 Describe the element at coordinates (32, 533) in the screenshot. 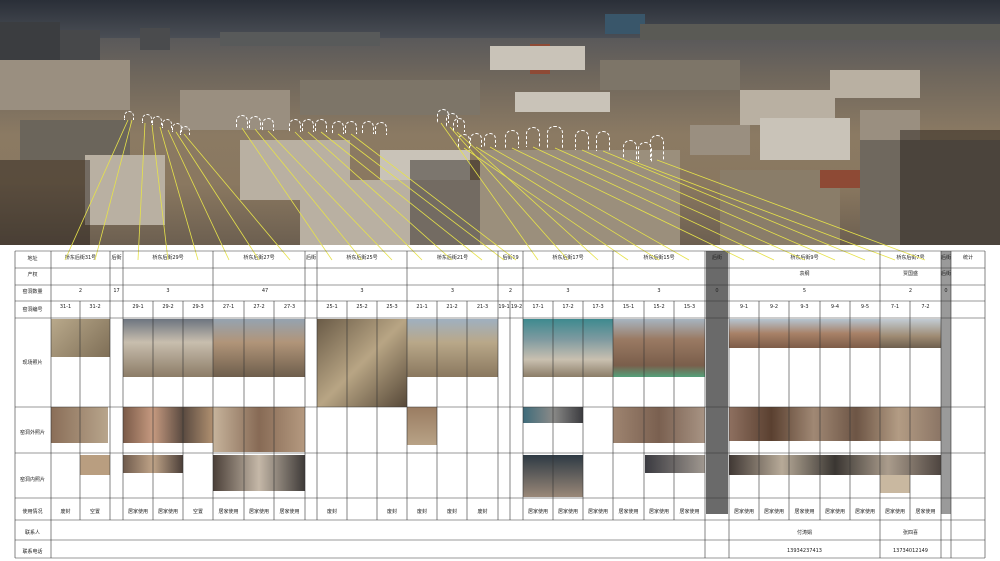

I see `row-label-contact: 联系人` at that location.